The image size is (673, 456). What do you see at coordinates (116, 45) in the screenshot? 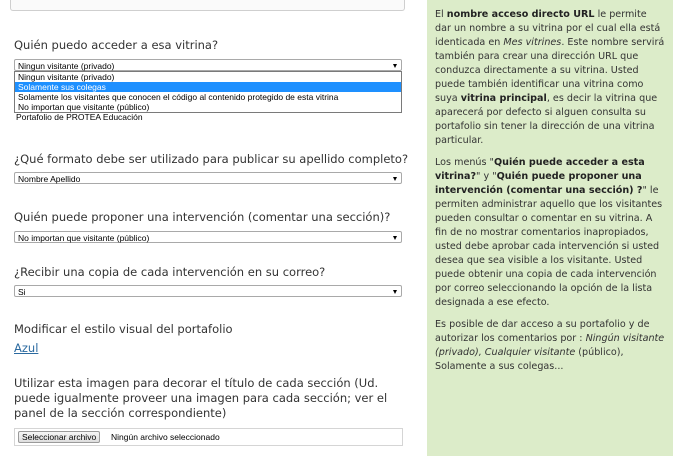
I see `access-question-label: Quién puedo acceder a esa vitrina?` at bounding box center [116, 45].